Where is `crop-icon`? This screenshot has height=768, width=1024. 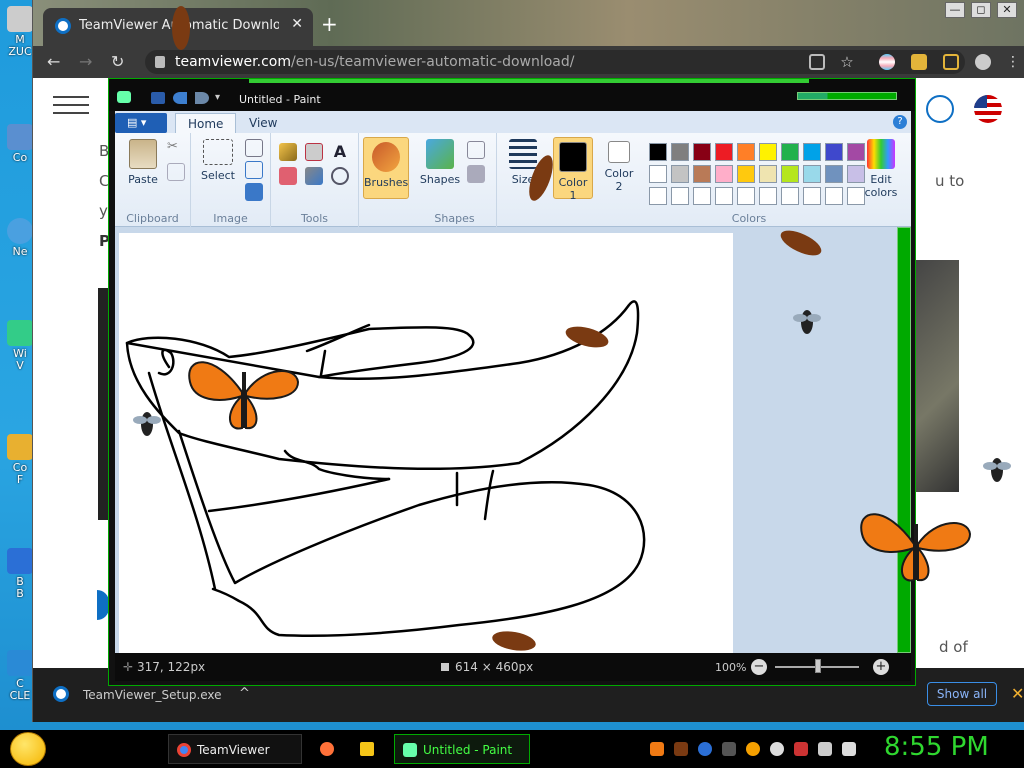
crop-icon is located at coordinates (254, 148).